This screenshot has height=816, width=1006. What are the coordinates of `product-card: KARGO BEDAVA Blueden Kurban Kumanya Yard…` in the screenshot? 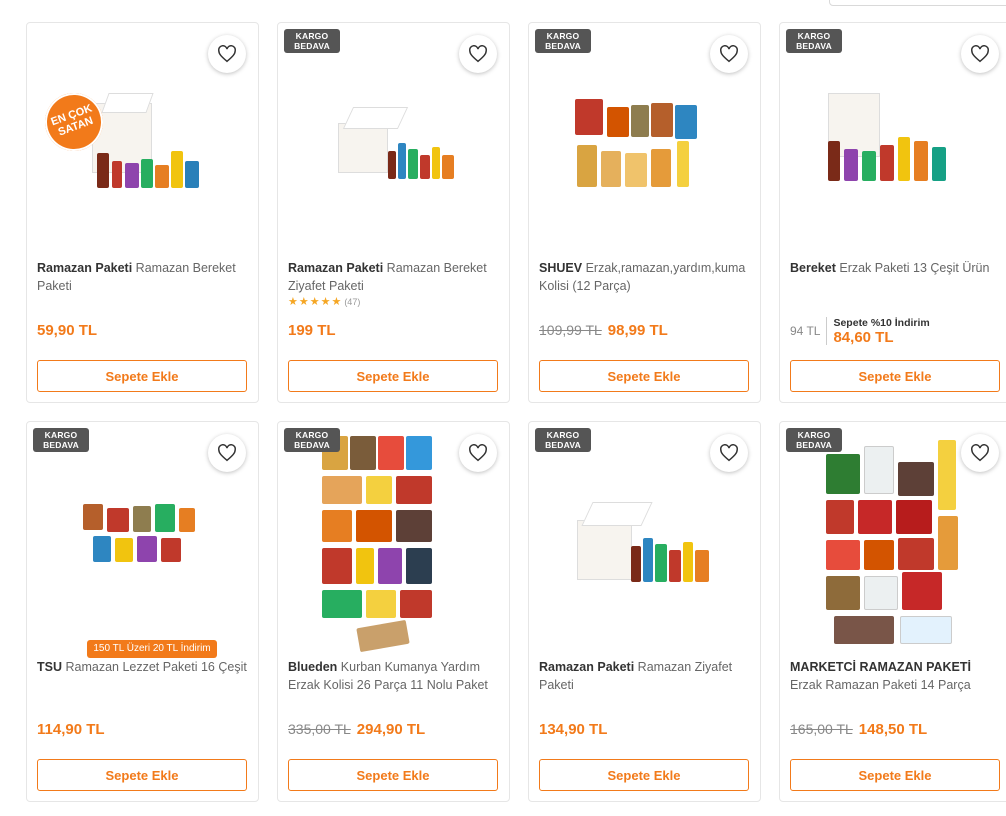 It's located at (393, 611).